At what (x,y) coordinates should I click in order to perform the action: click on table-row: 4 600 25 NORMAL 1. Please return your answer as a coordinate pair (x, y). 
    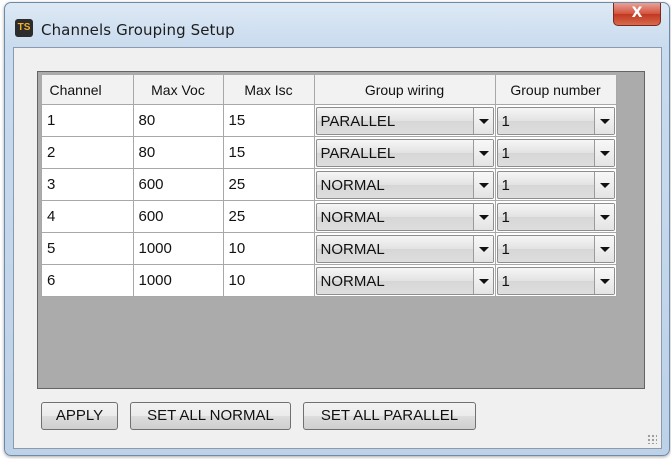
    Looking at the image, I should click on (329, 216).